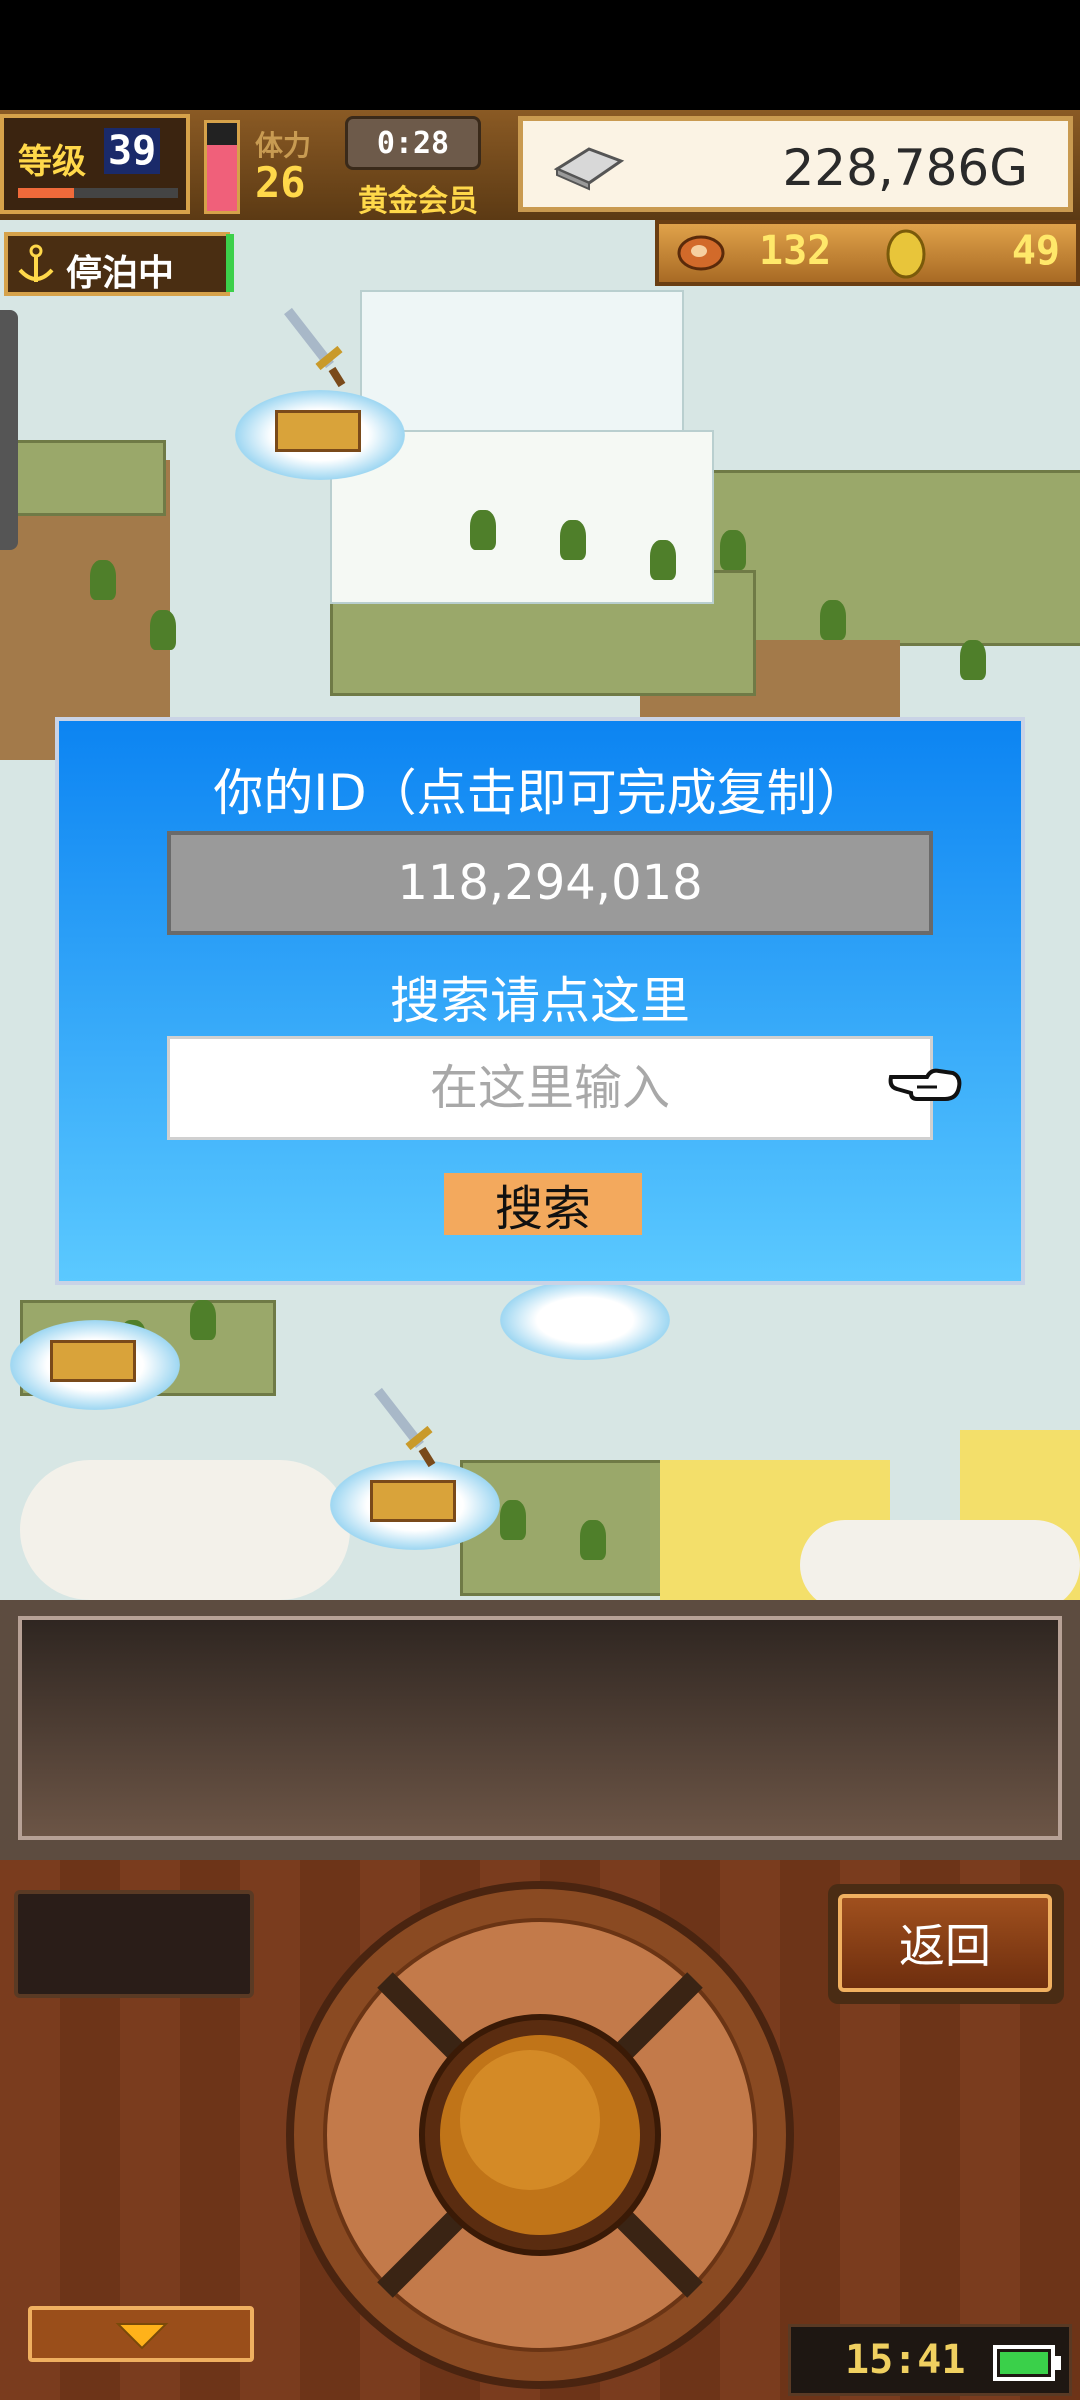 The image size is (1080, 2400). I want to click on dungeon-marker, so click(585, 1320).